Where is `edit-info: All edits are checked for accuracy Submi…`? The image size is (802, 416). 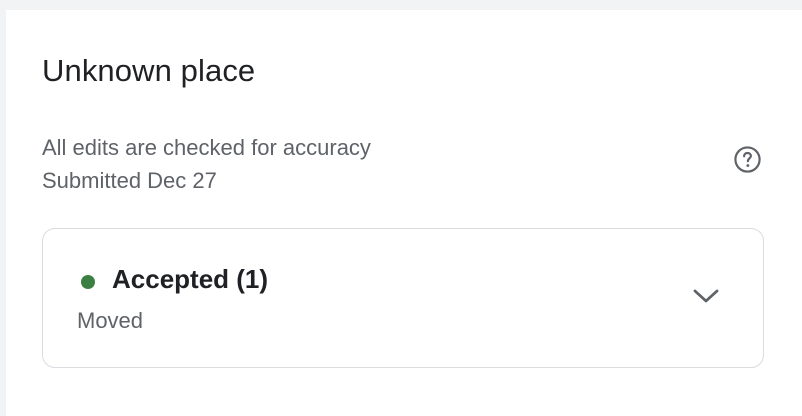
edit-info: All edits are checked for accuracy Submi… is located at coordinates (206, 164).